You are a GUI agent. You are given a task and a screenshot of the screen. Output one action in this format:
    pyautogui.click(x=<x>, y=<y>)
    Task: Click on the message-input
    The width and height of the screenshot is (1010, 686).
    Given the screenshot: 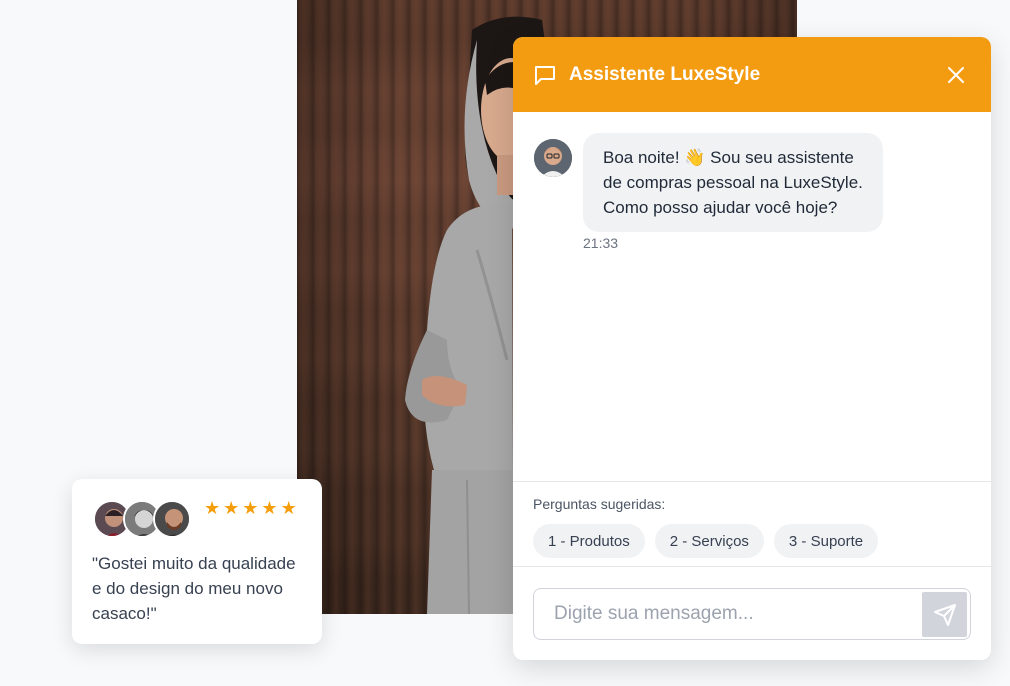 What is the action you would take?
    pyautogui.click(x=728, y=614)
    